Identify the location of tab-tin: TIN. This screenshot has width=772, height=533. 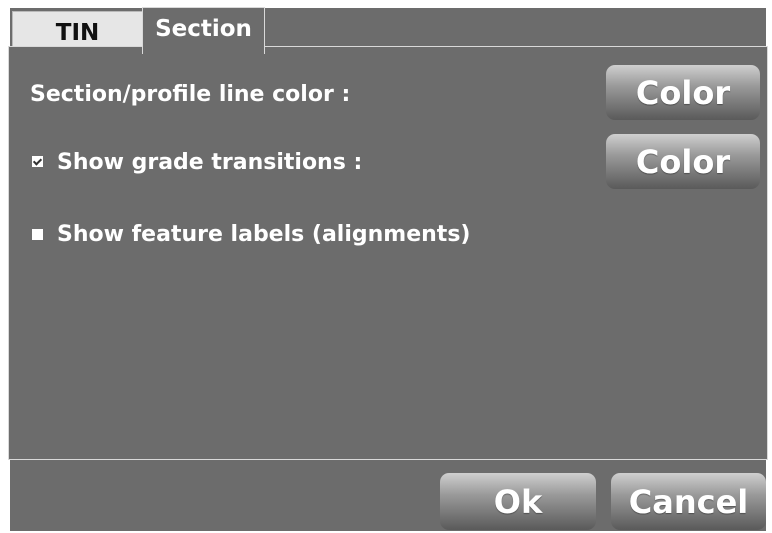
(77, 29).